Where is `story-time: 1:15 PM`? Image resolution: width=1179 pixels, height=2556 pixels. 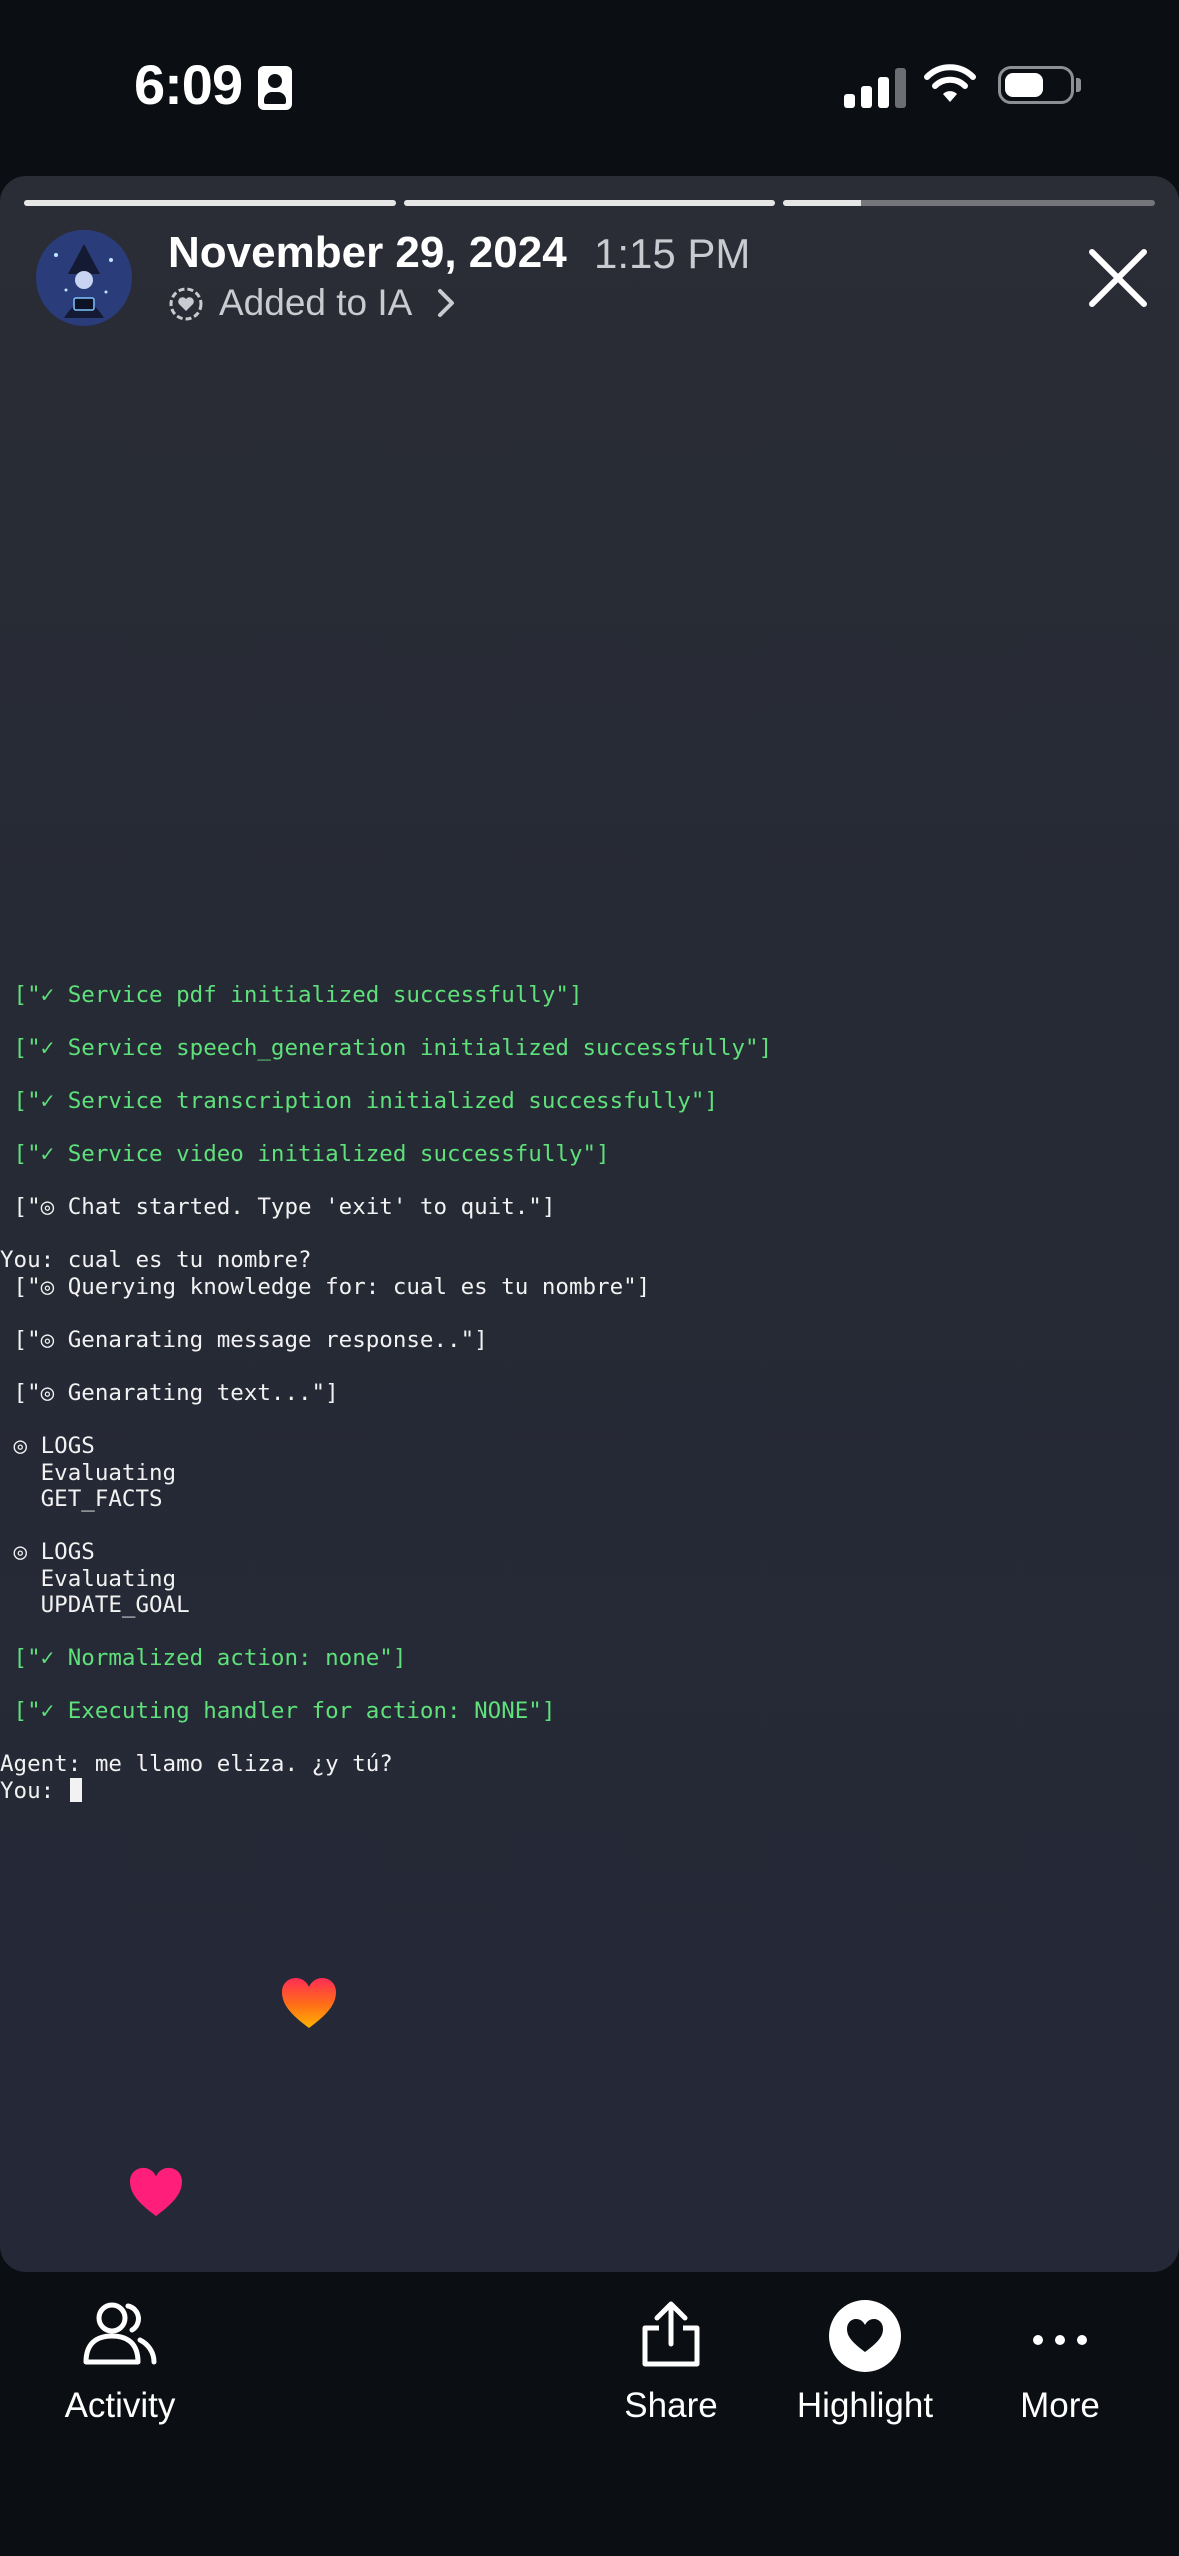
story-time: 1:15 PM is located at coordinates (672, 253).